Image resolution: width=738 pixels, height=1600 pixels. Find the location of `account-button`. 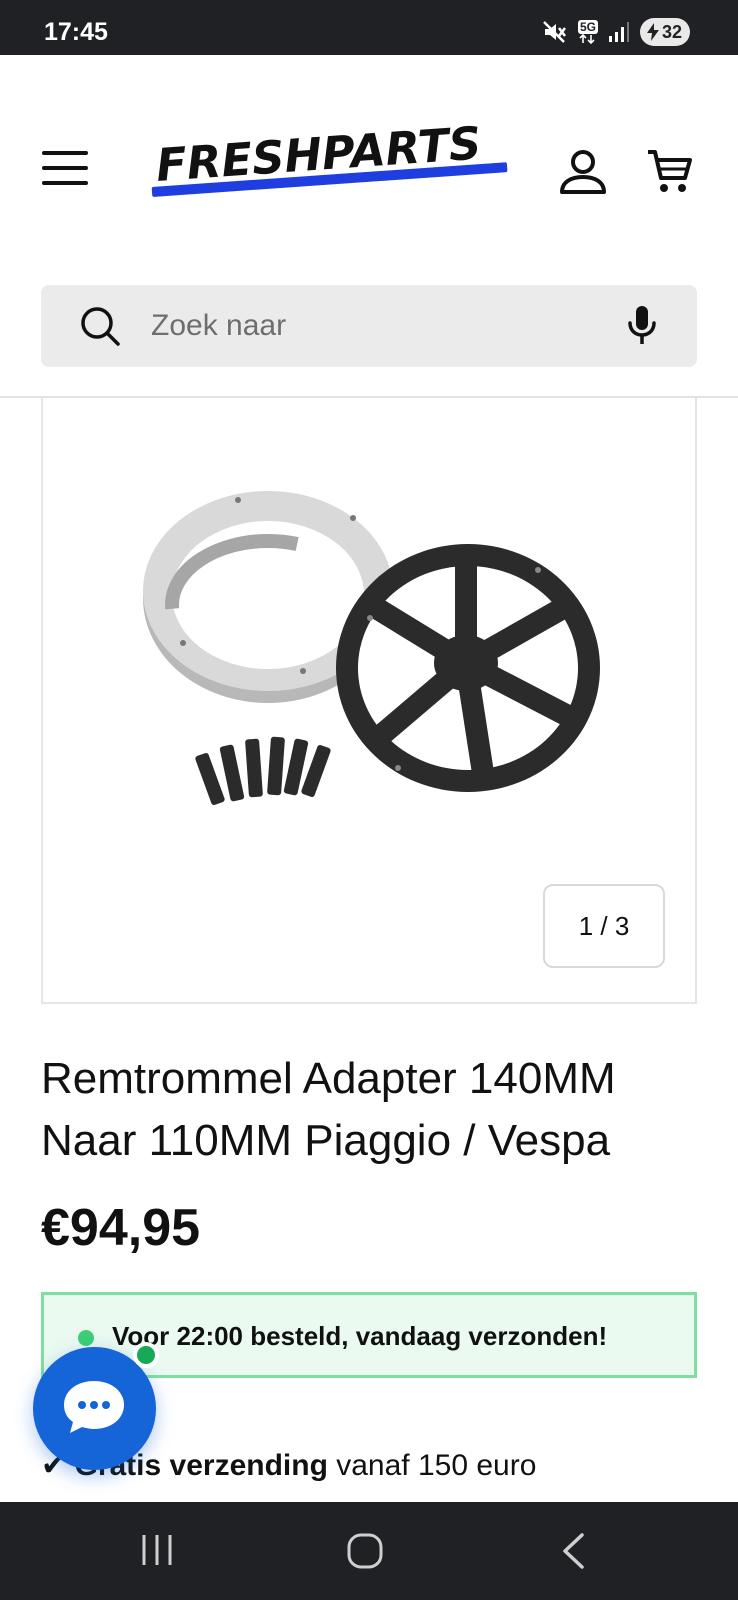

account-button is located at coordinates (583, 172).